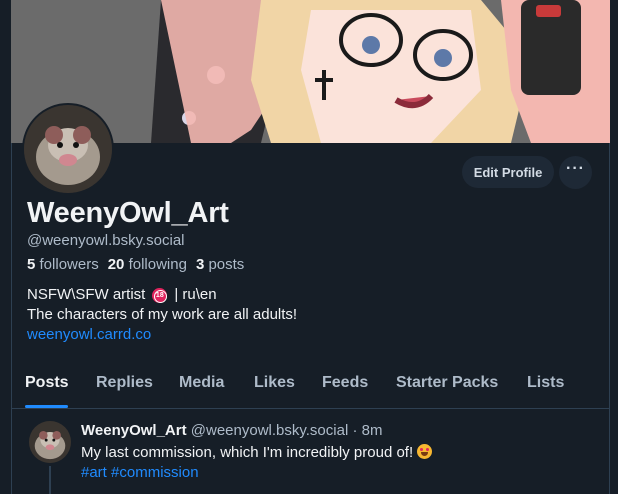  Describe the element at coordinates (31, 264) in the screenshot. I see `followers-count: 5` at that location.